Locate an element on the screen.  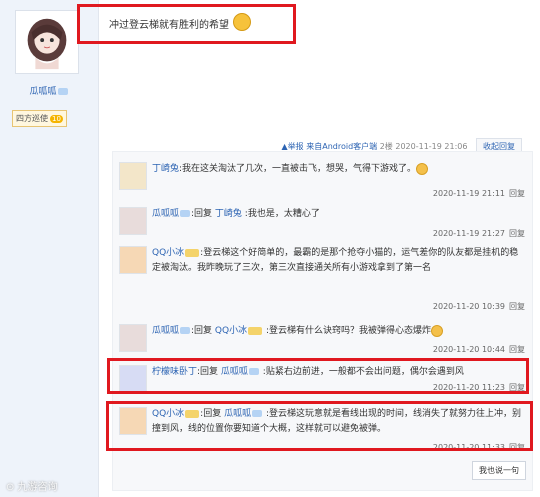
reply-text: :登云梯有什么诀窍吗？我被弹得心态爆炸 is located at coordinates (347, 331).